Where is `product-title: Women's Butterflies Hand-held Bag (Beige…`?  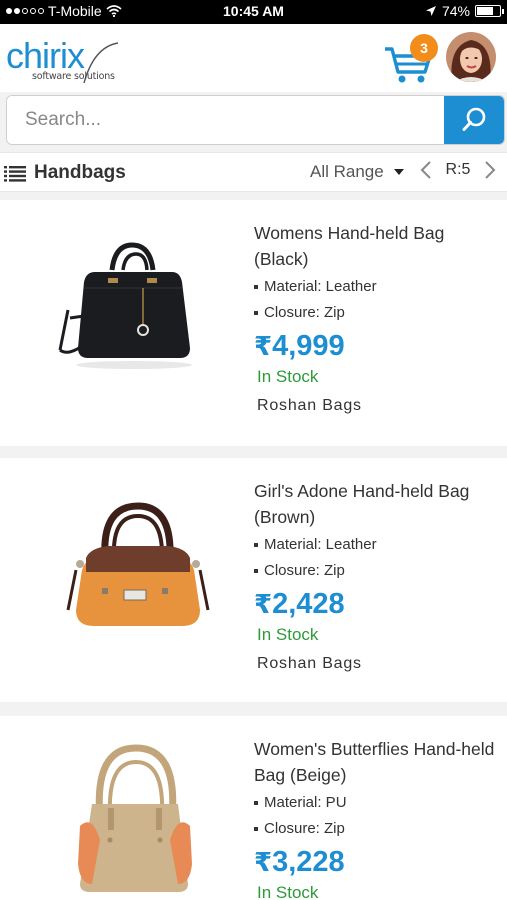
product-title: Women's Butterflies Hand-held Bag (Beige… is located at coordinates (376, 762).